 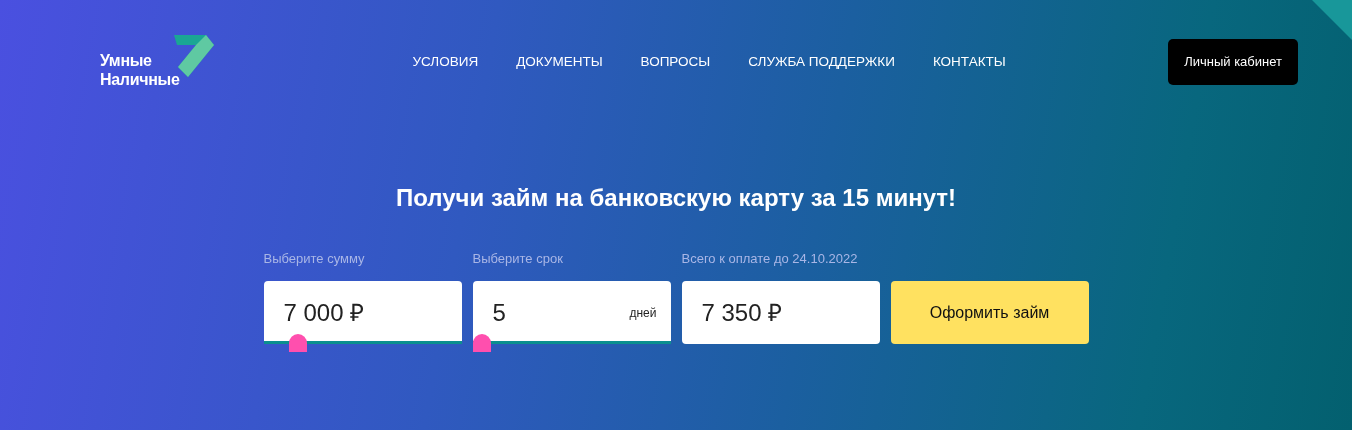 I want to click on field-label: Выберите срок, so click(x=518, y=258).